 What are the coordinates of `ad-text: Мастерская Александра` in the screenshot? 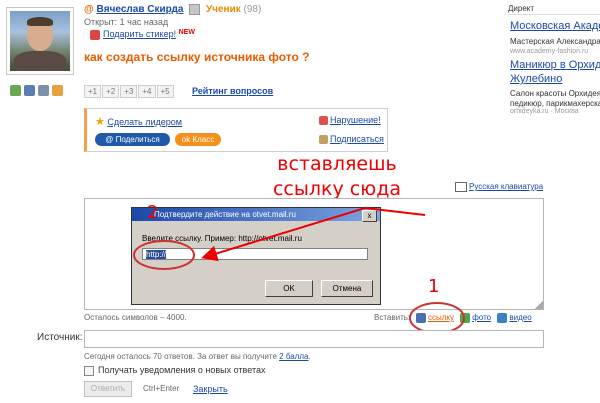 It's located at (555, 41).